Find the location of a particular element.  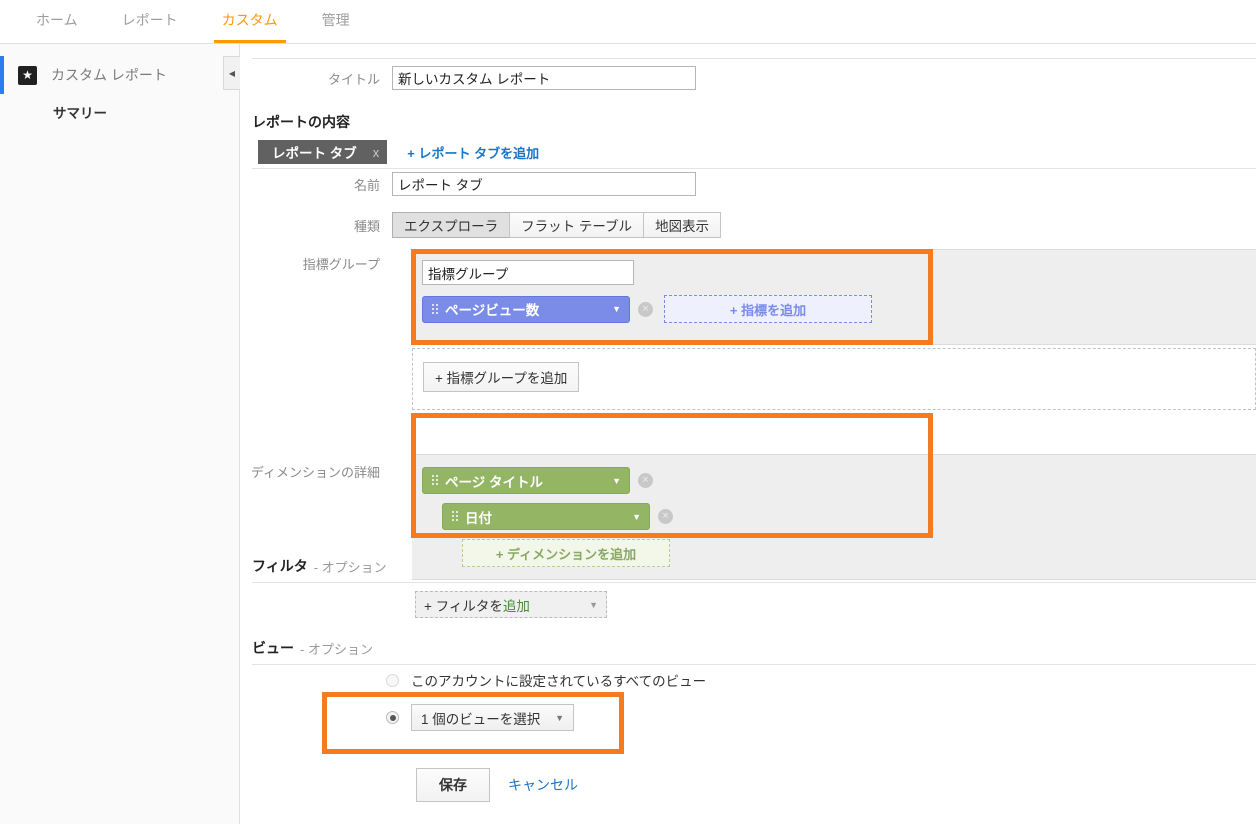

add-metric-button: + 指標を追加 is located at coordinates (768, 309).